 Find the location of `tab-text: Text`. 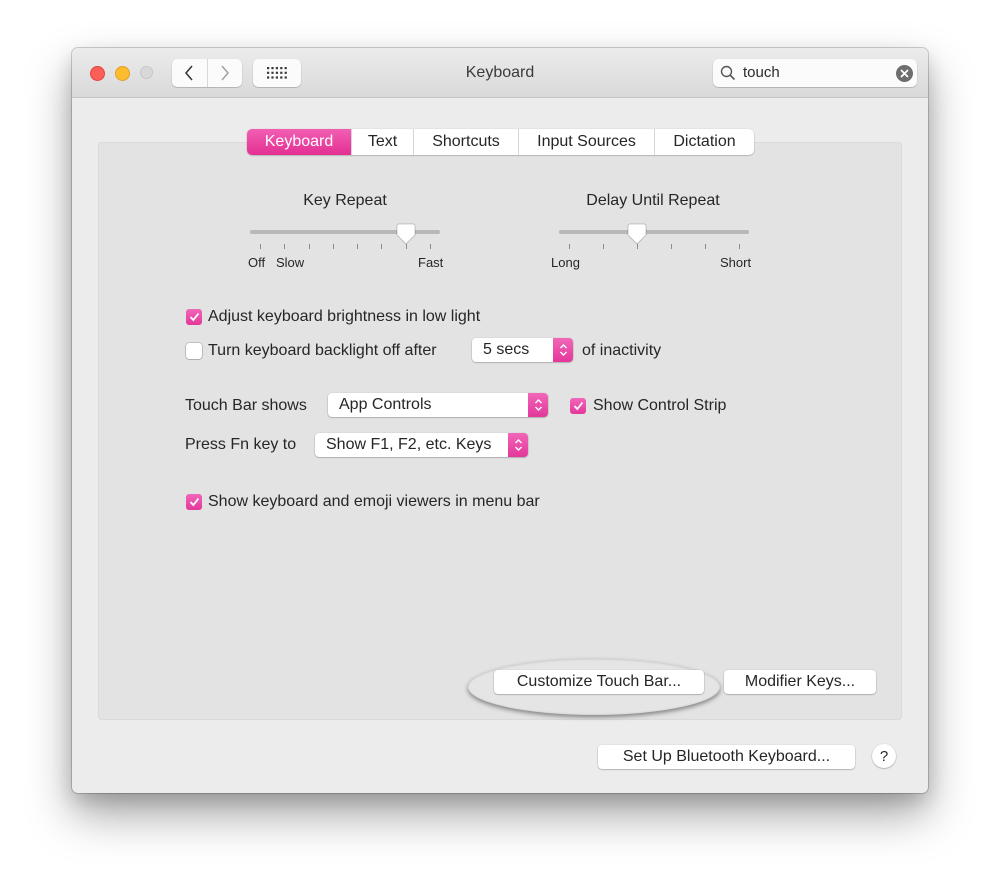

tab-text: Text is located at coordinates (382, 142).